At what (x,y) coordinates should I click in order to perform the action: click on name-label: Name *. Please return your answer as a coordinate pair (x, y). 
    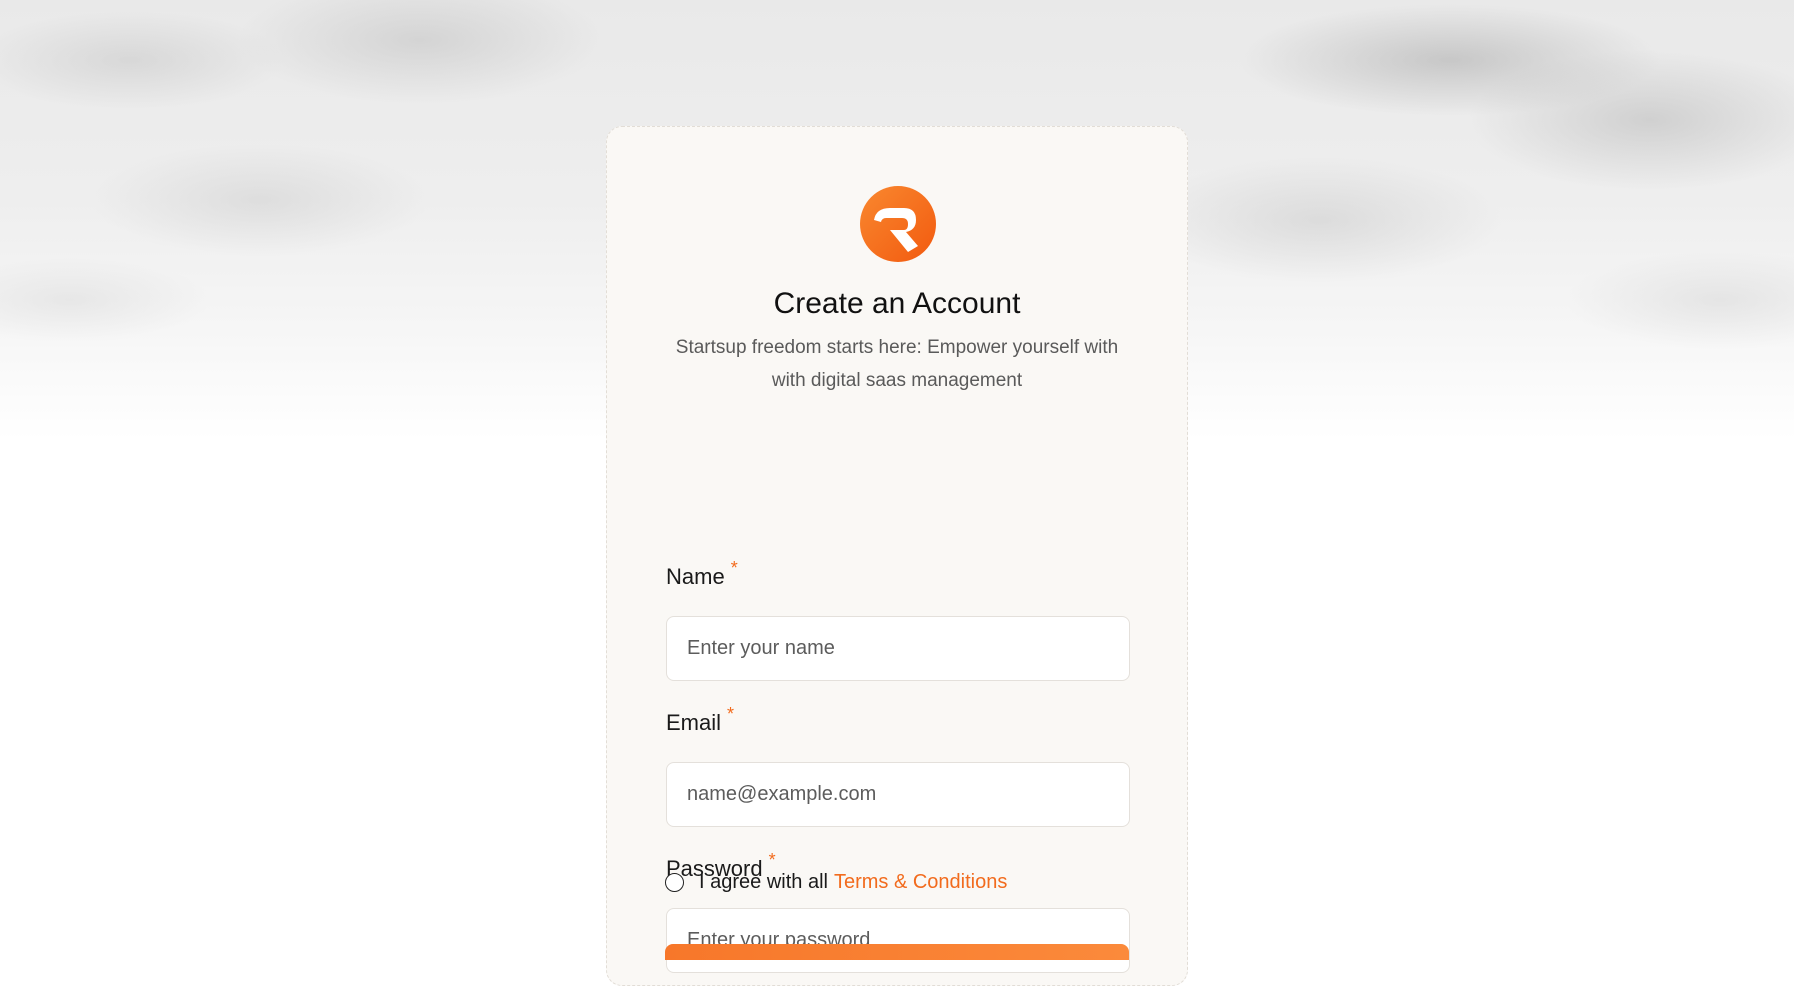
    Looking at the image, I should click on (702, 574).